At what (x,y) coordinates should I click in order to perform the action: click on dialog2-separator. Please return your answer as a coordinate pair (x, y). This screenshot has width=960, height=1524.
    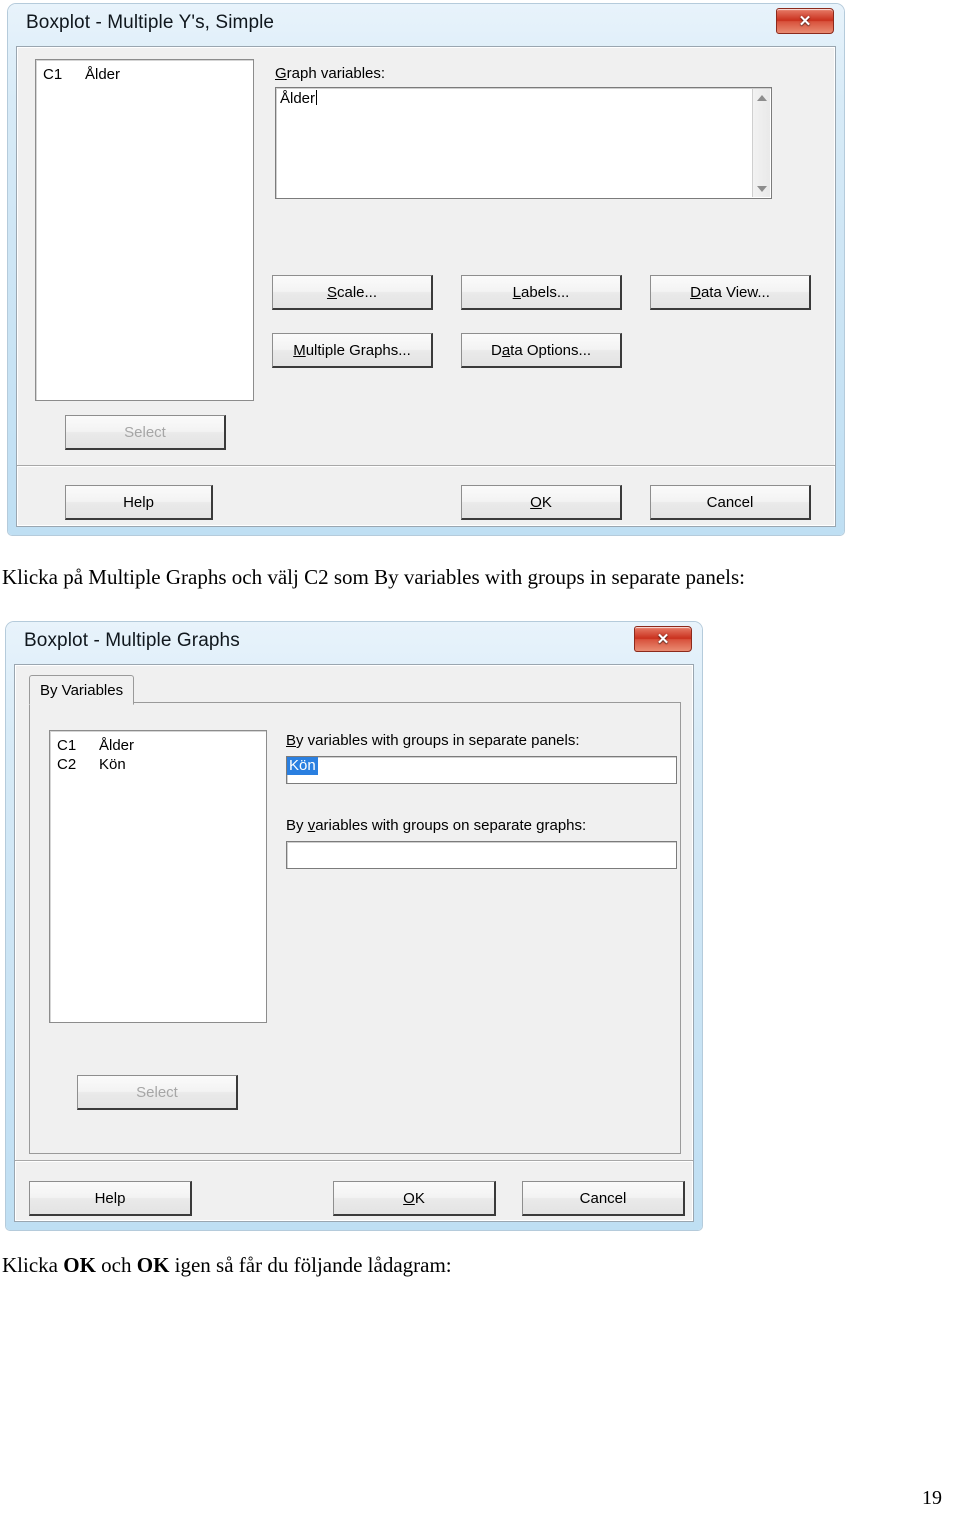
    Looking at the image, I should click on (354, 1160).